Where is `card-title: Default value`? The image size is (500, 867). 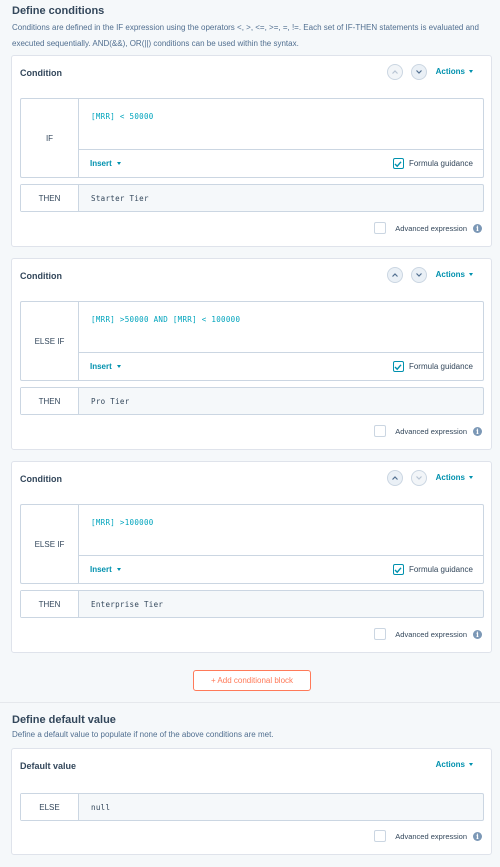
card-title: Default value is located at coordinates (48, 766).